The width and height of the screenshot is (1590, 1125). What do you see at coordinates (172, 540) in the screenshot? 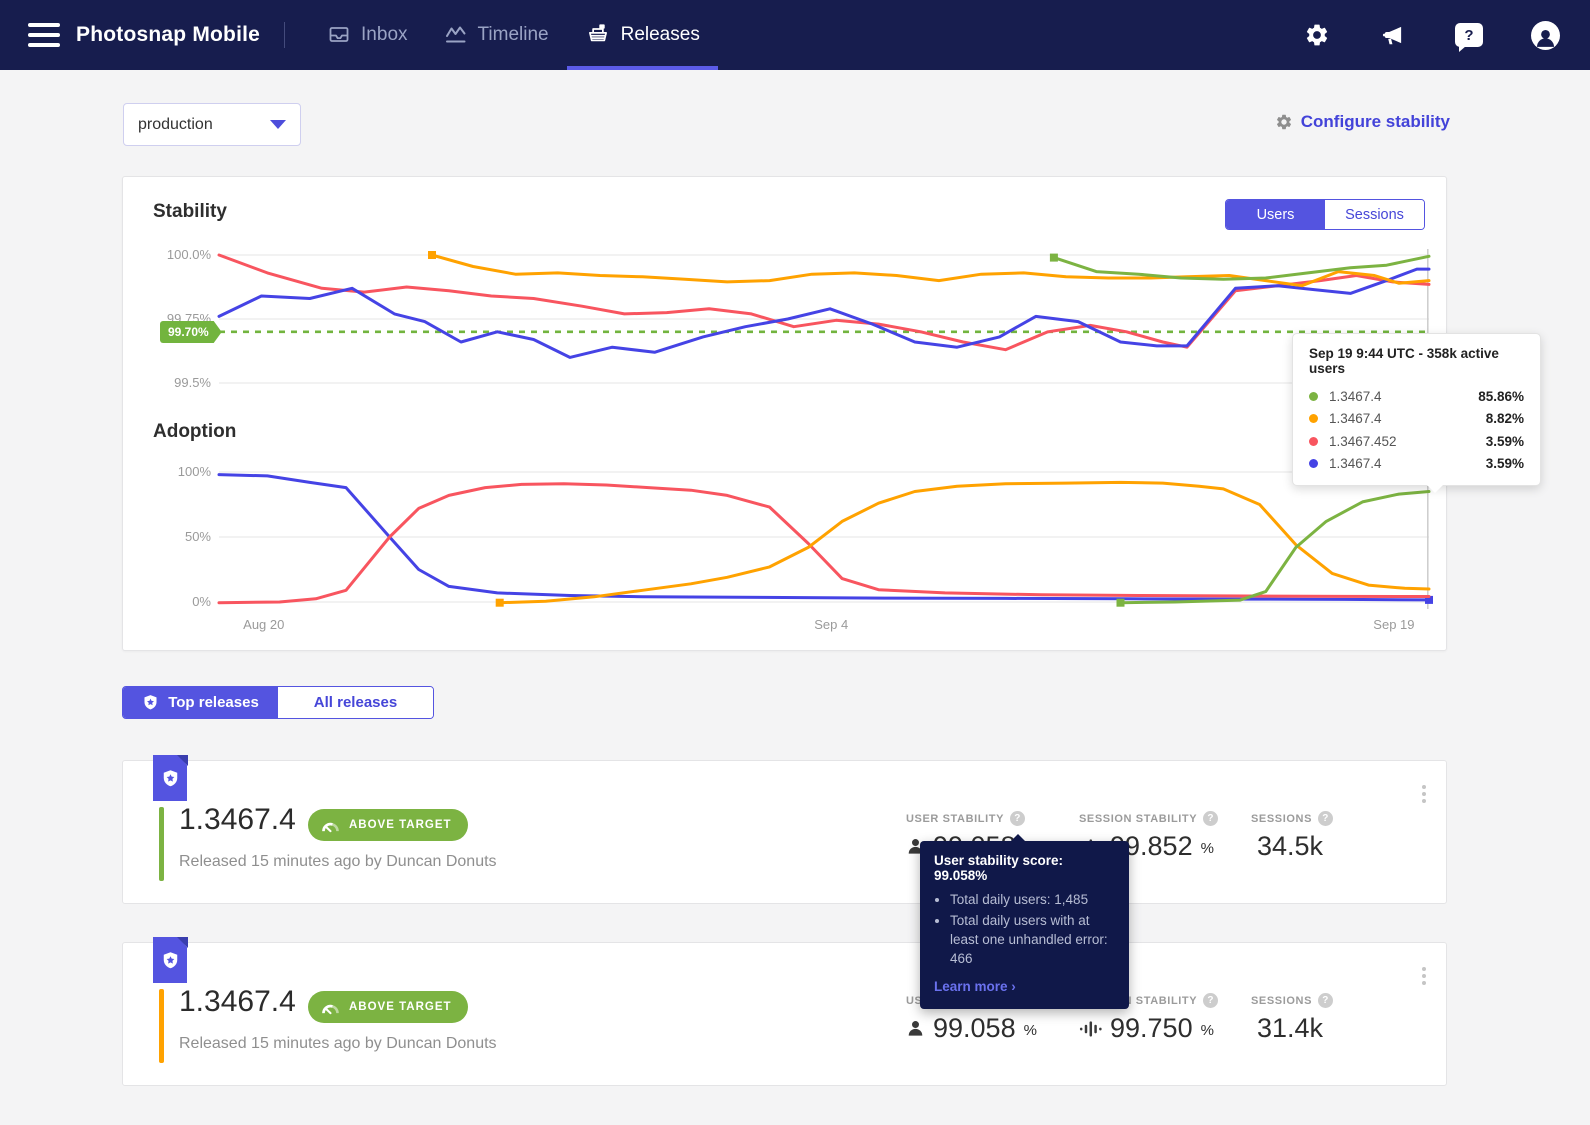
I see `adoption-y-axis: 100% 50% 0%` at bounding box center [172, 540].